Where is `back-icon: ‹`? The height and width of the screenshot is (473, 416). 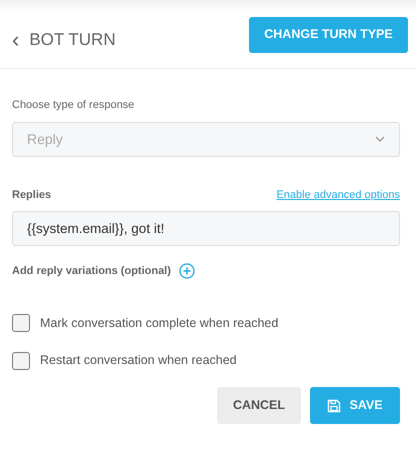 back-icon: ‹ is located at coordinates (16, 40).